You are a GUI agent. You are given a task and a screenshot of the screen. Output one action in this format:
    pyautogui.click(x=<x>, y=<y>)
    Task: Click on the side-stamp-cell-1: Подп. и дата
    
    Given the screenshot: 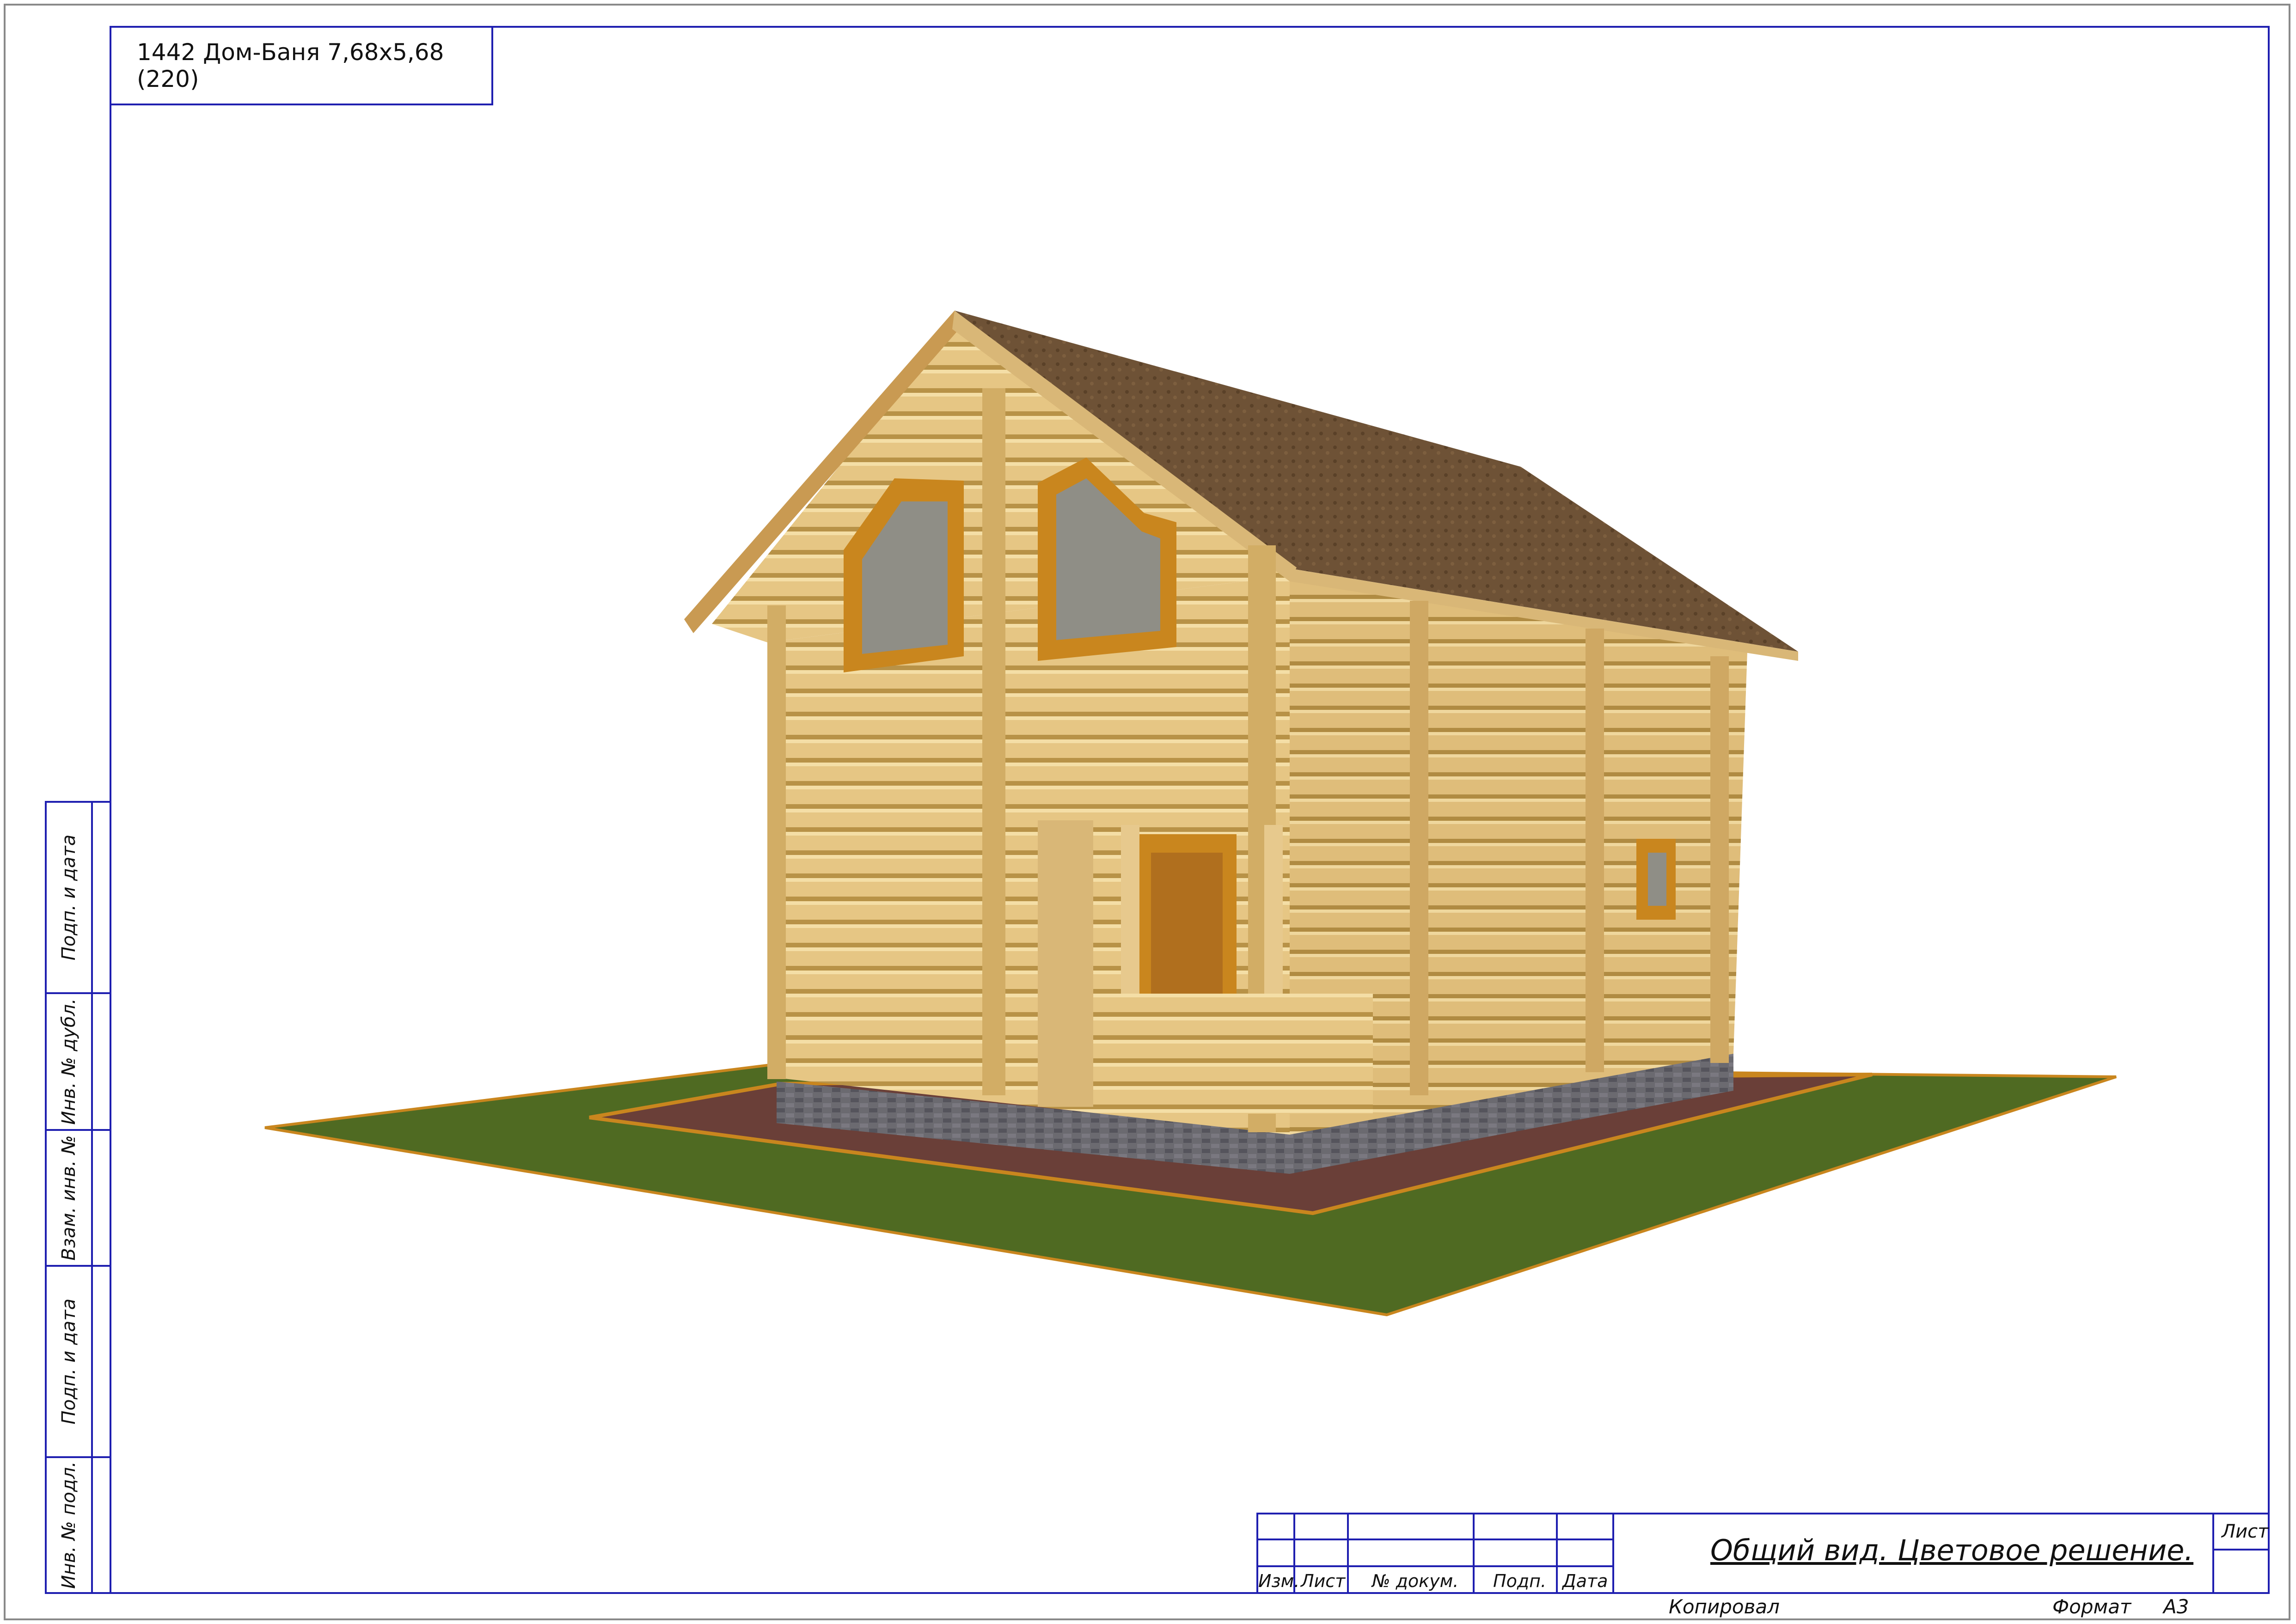 What is the action you would take?
    pyautogui.click(x=78, y=897)
    